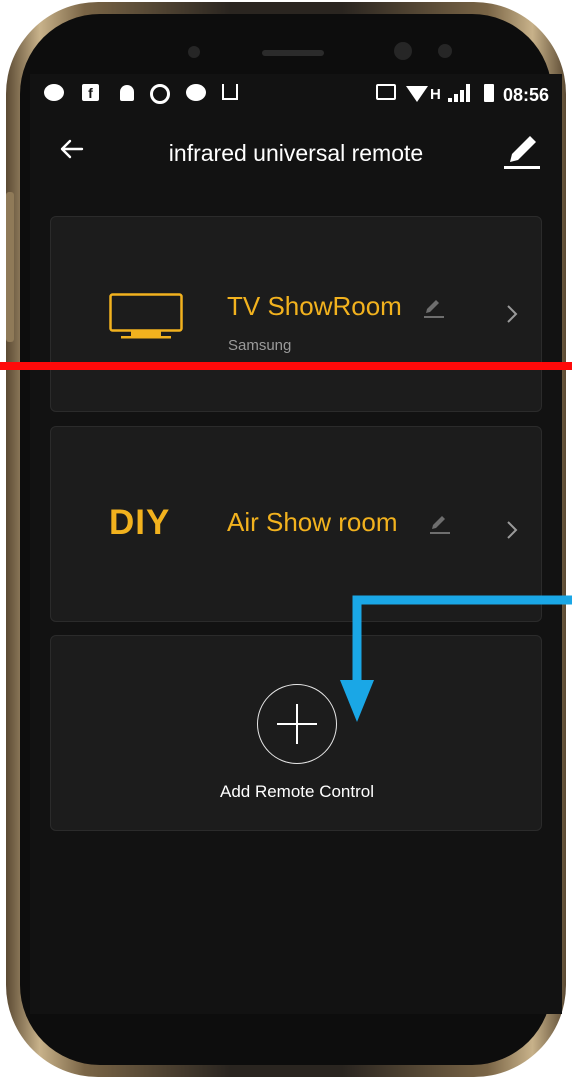 Image resolution: width=572 pixels, height=1079 pixels. I want to click on proximity-sensor-icon, so click(445, 51).